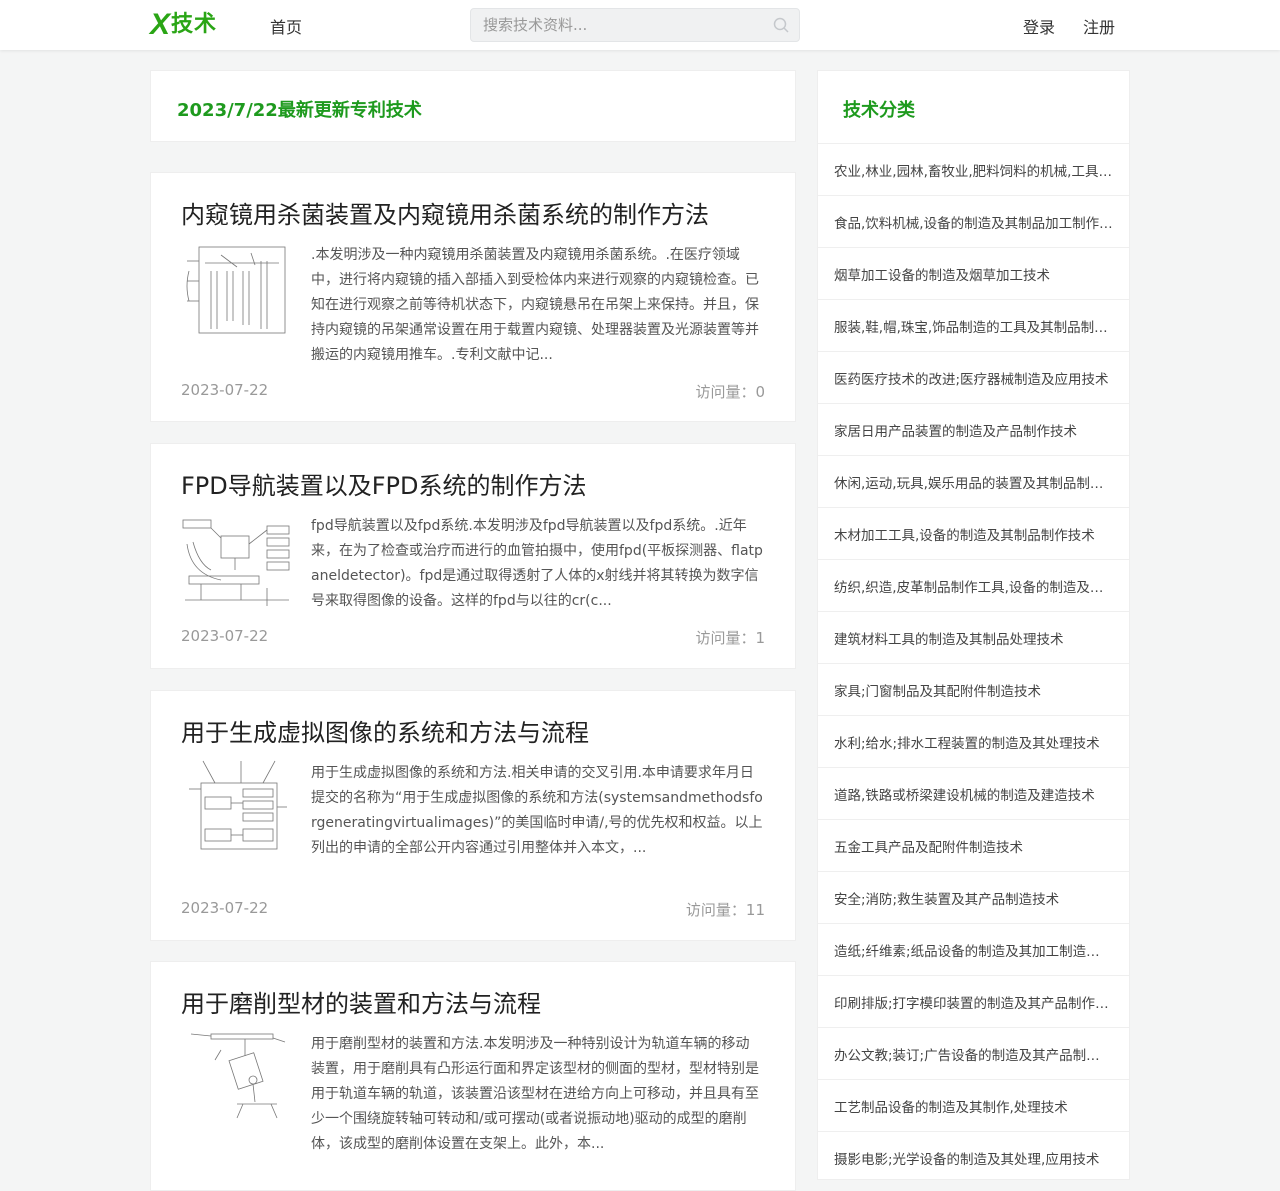 The width and height of the screenshot is (1280, 1191). What do you see at coordinates (730, 392) in the screenshot?
I see `article-views: 访问量：0` at bounding box center [730, 392].